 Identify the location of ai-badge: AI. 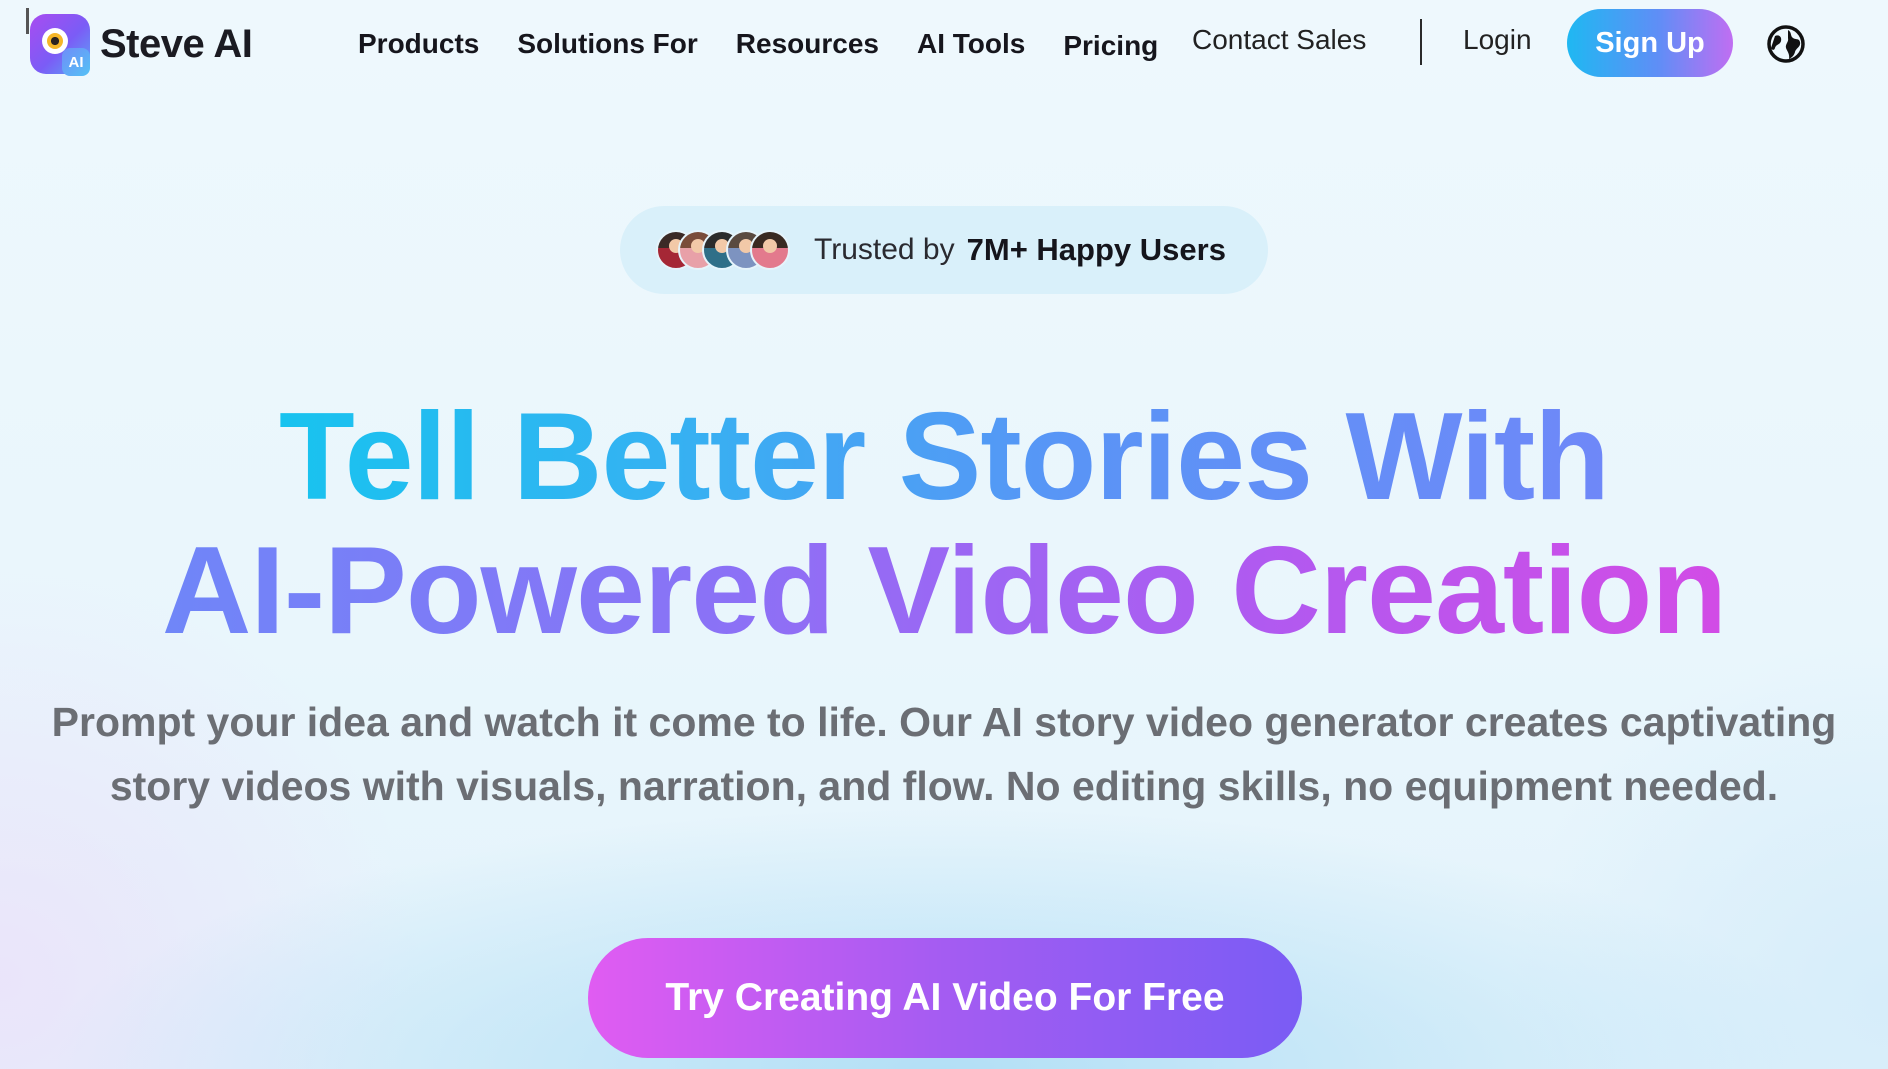
(76, 62).